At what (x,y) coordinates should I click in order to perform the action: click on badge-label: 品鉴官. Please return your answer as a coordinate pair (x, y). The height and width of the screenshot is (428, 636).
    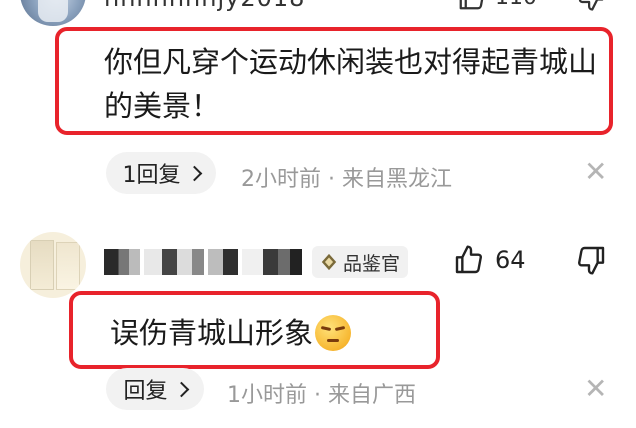
    Looking at the image, I should click on (372, 263).